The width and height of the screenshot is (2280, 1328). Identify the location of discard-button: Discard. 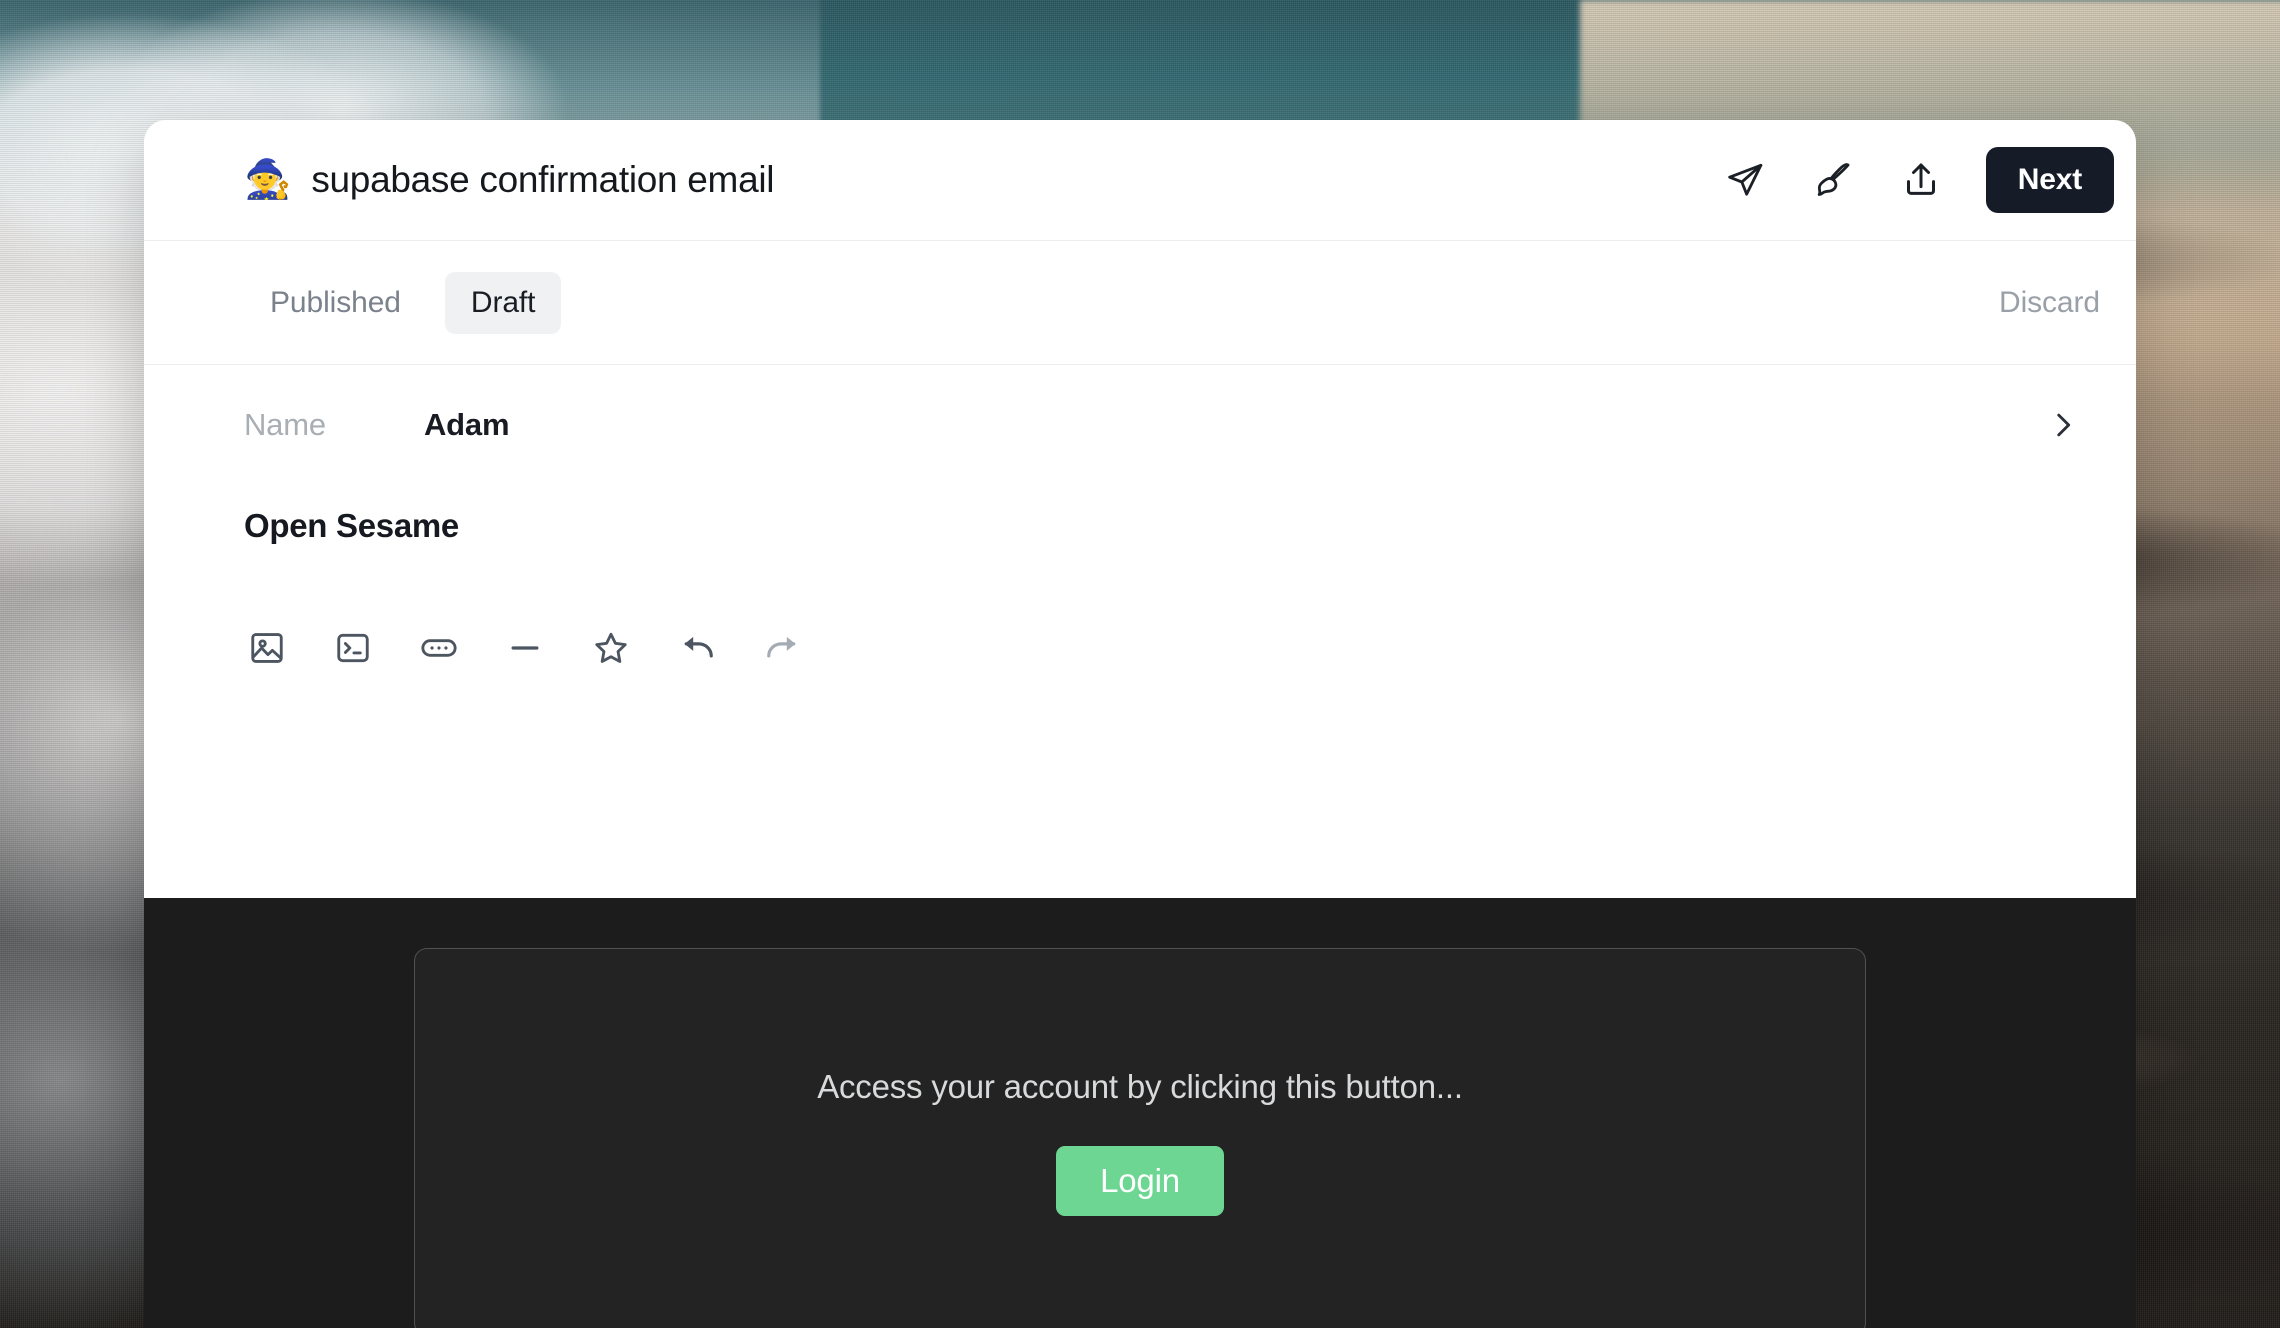
(2049, 303).